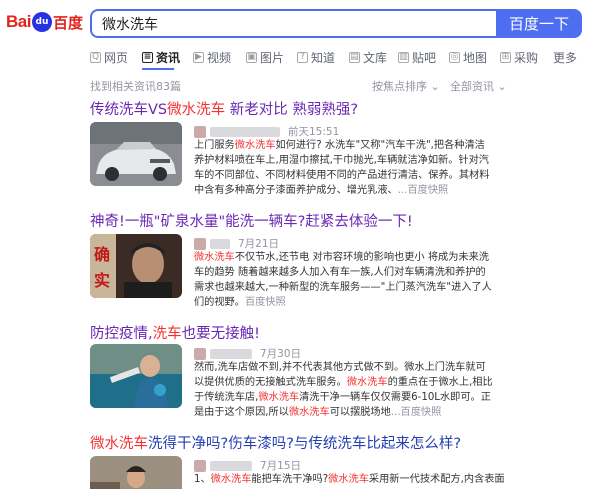 The height and width of the screenshot is (489, 600). I want to click on search-input: 微水洗车, so click(293, 23).